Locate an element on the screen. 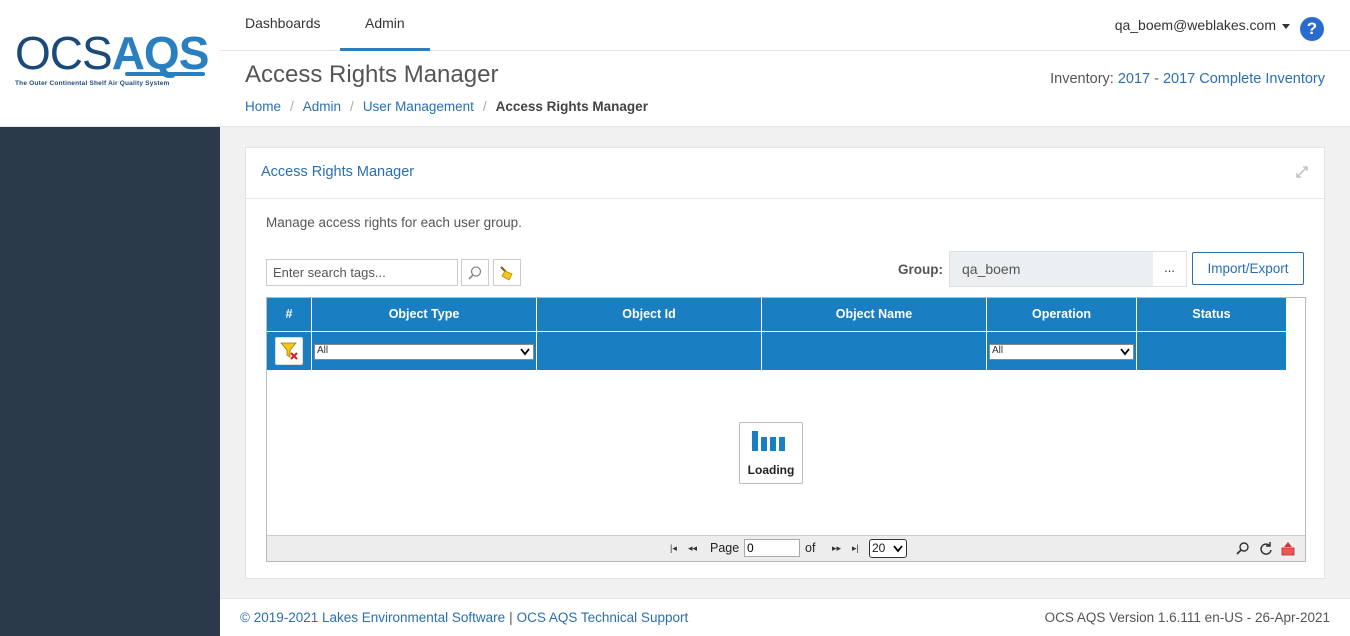 This screenshot has width=1350, height=636. loading-bars-icon is located at coordinates (772, 442).